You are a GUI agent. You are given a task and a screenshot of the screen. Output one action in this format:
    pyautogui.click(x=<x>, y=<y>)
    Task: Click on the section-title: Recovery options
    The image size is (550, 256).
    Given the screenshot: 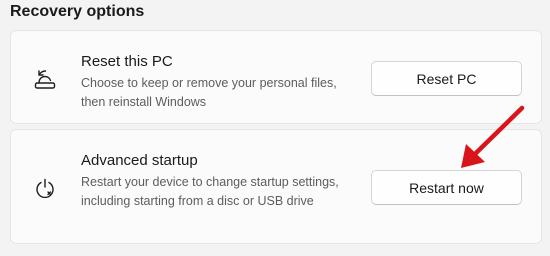 What is the action you would take?
    pyautogui.click(x=77, y=11)
    